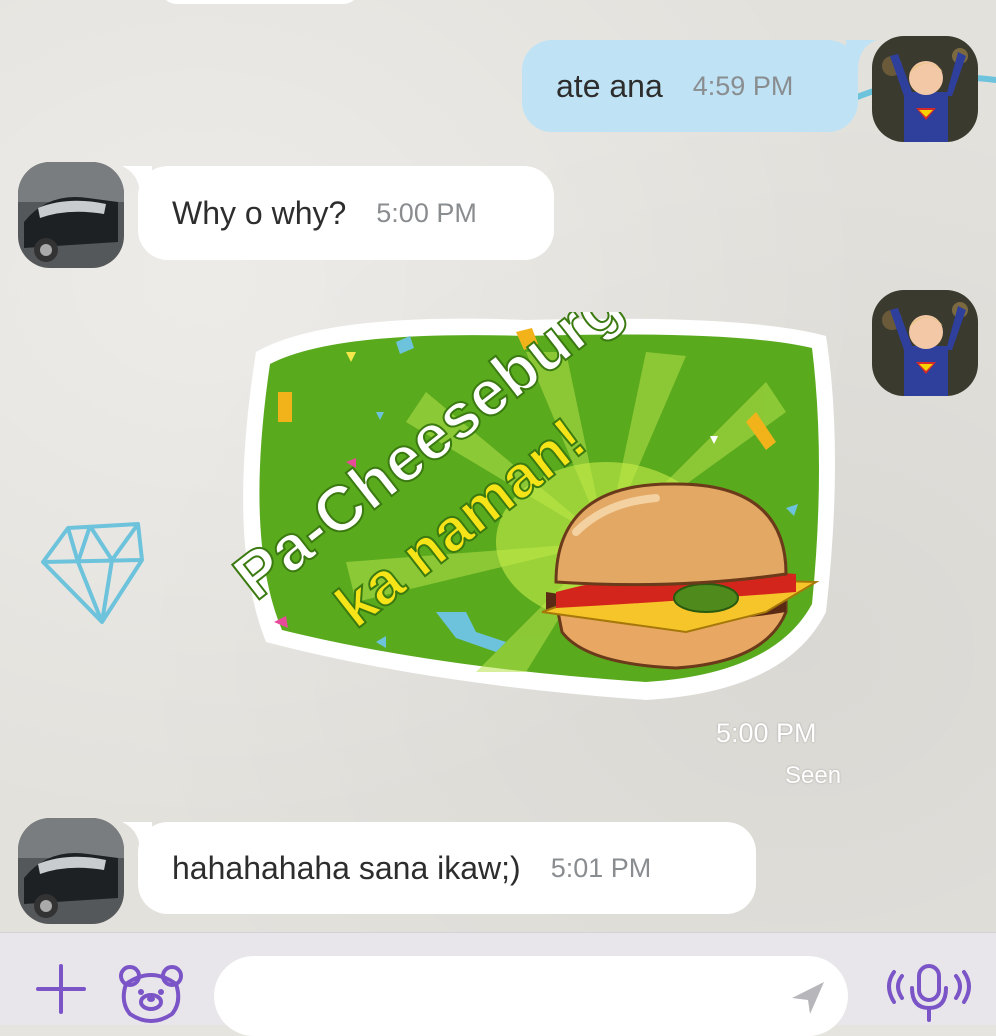 This screenshot has height=1036, width=996. I want to click on message-bubble-incoming: Why o why? 5:00 PM, so click(346, 213).